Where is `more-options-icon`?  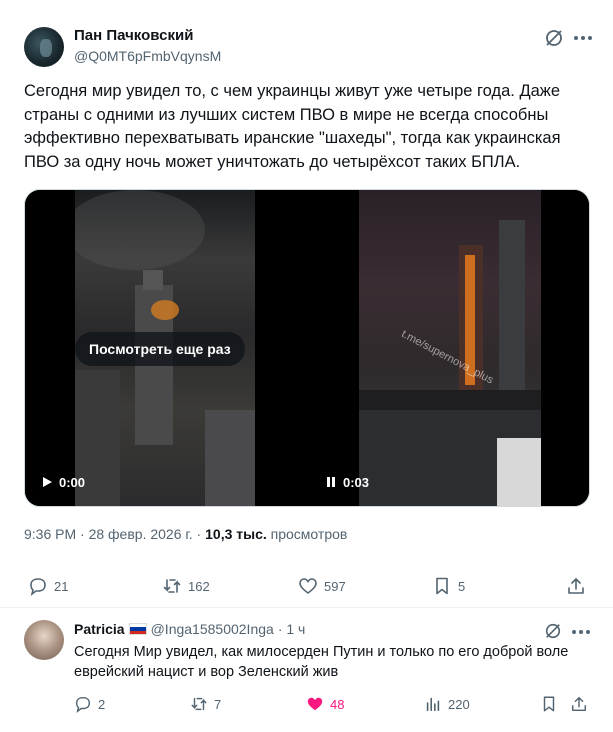 more-options-icon is located at coordinates (584, 39).